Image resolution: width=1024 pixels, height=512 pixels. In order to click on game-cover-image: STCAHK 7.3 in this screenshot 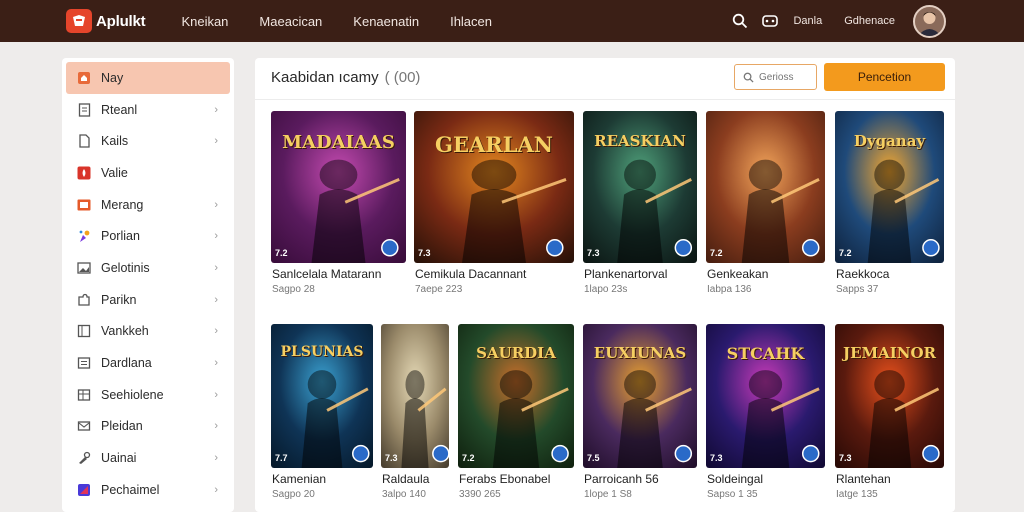, I will do `click(765, 396)`.